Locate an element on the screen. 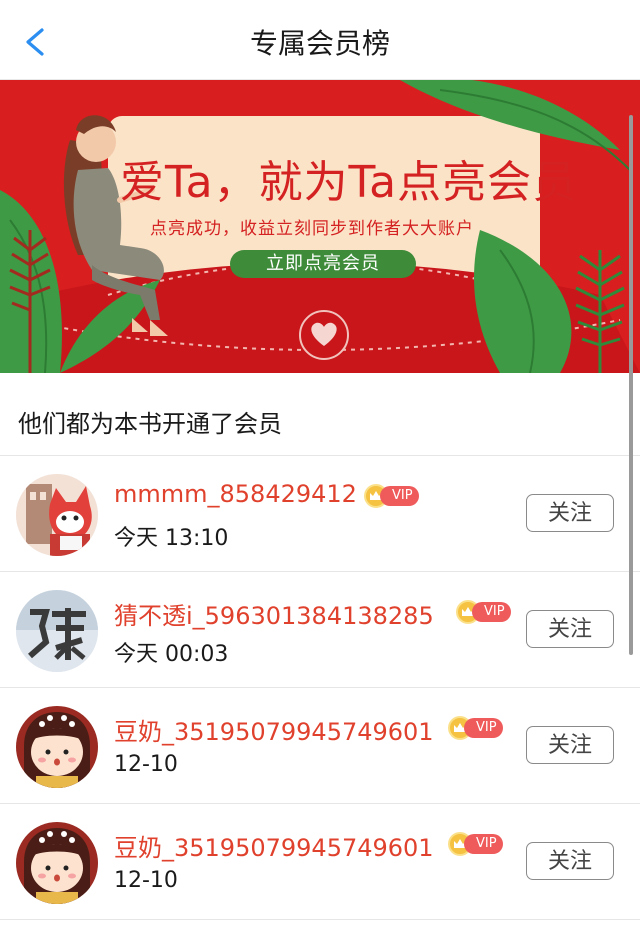 This screenshot has height=926, width=640. fox-avatar-icon is located at coordinates (57, 515).